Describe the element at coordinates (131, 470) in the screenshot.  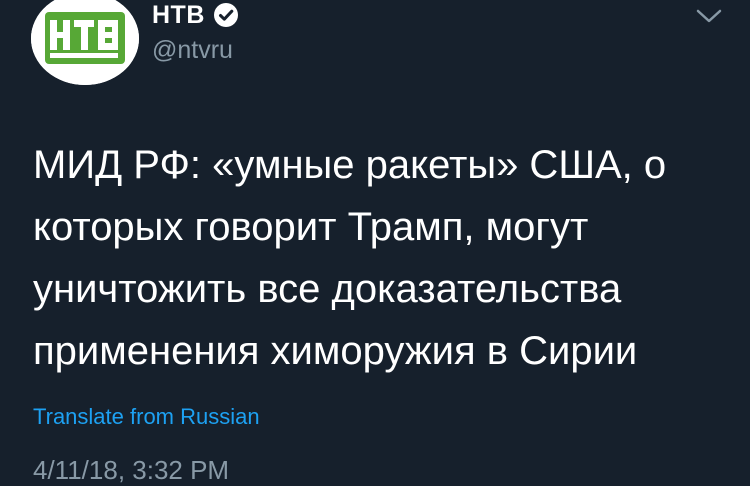
I see `tweet-timestamp: 4/11/18, 3:32 PM` at that location.